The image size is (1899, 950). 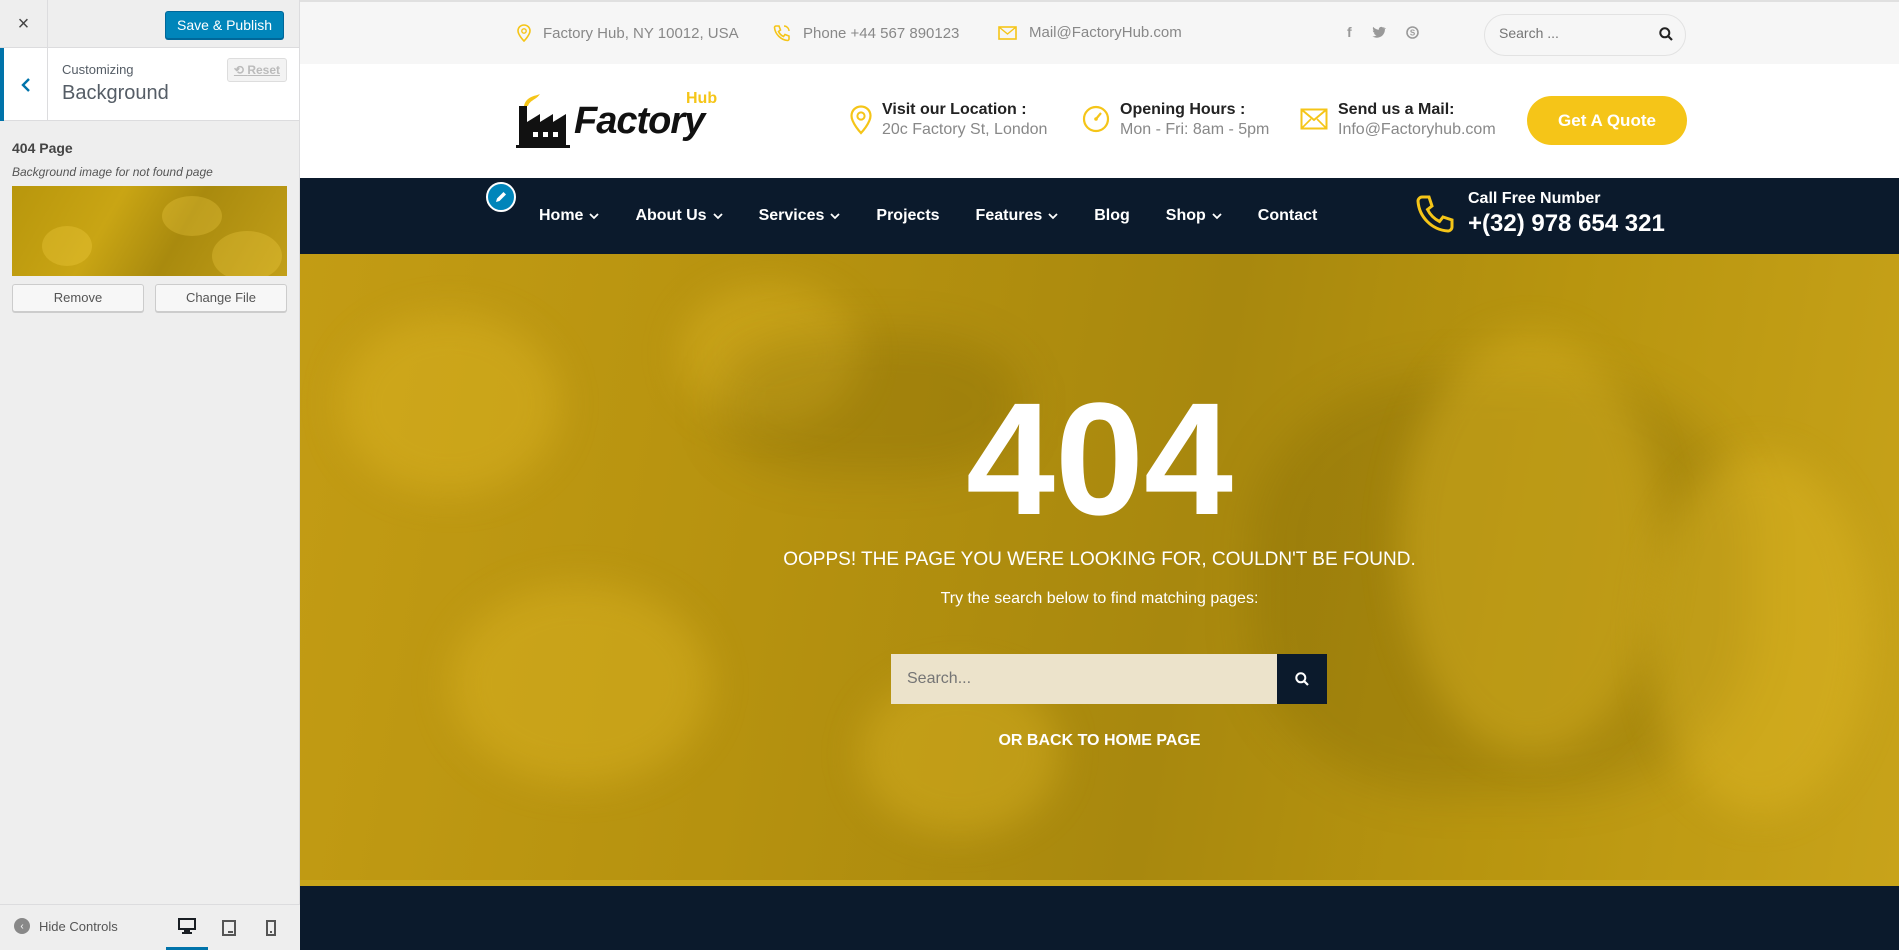 What do you see at coordinates (881, 33) in the screenshot?
I see `phone-text: Phone +44 567 890123` at bounding box center [881, 33].